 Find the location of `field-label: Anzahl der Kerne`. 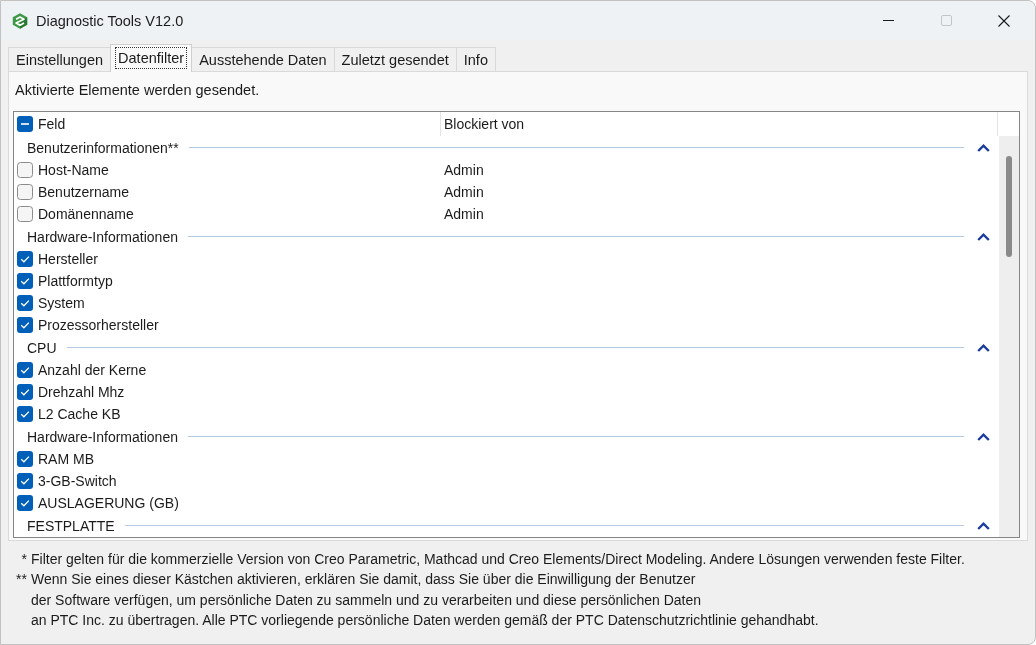

field-label: Anzahl der Kerne is located at coordinates (92, 370).